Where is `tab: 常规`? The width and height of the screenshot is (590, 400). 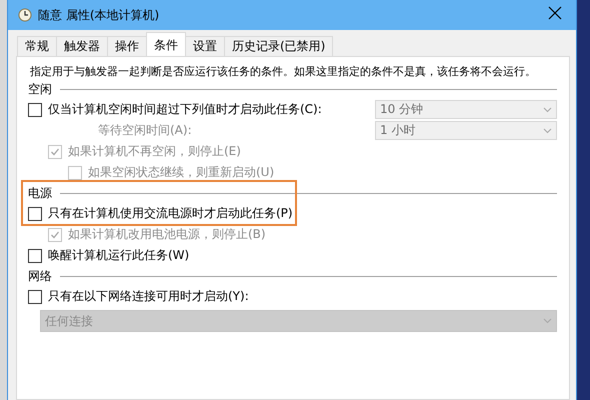 tab: 常规 is located at coordinates (37, 46).